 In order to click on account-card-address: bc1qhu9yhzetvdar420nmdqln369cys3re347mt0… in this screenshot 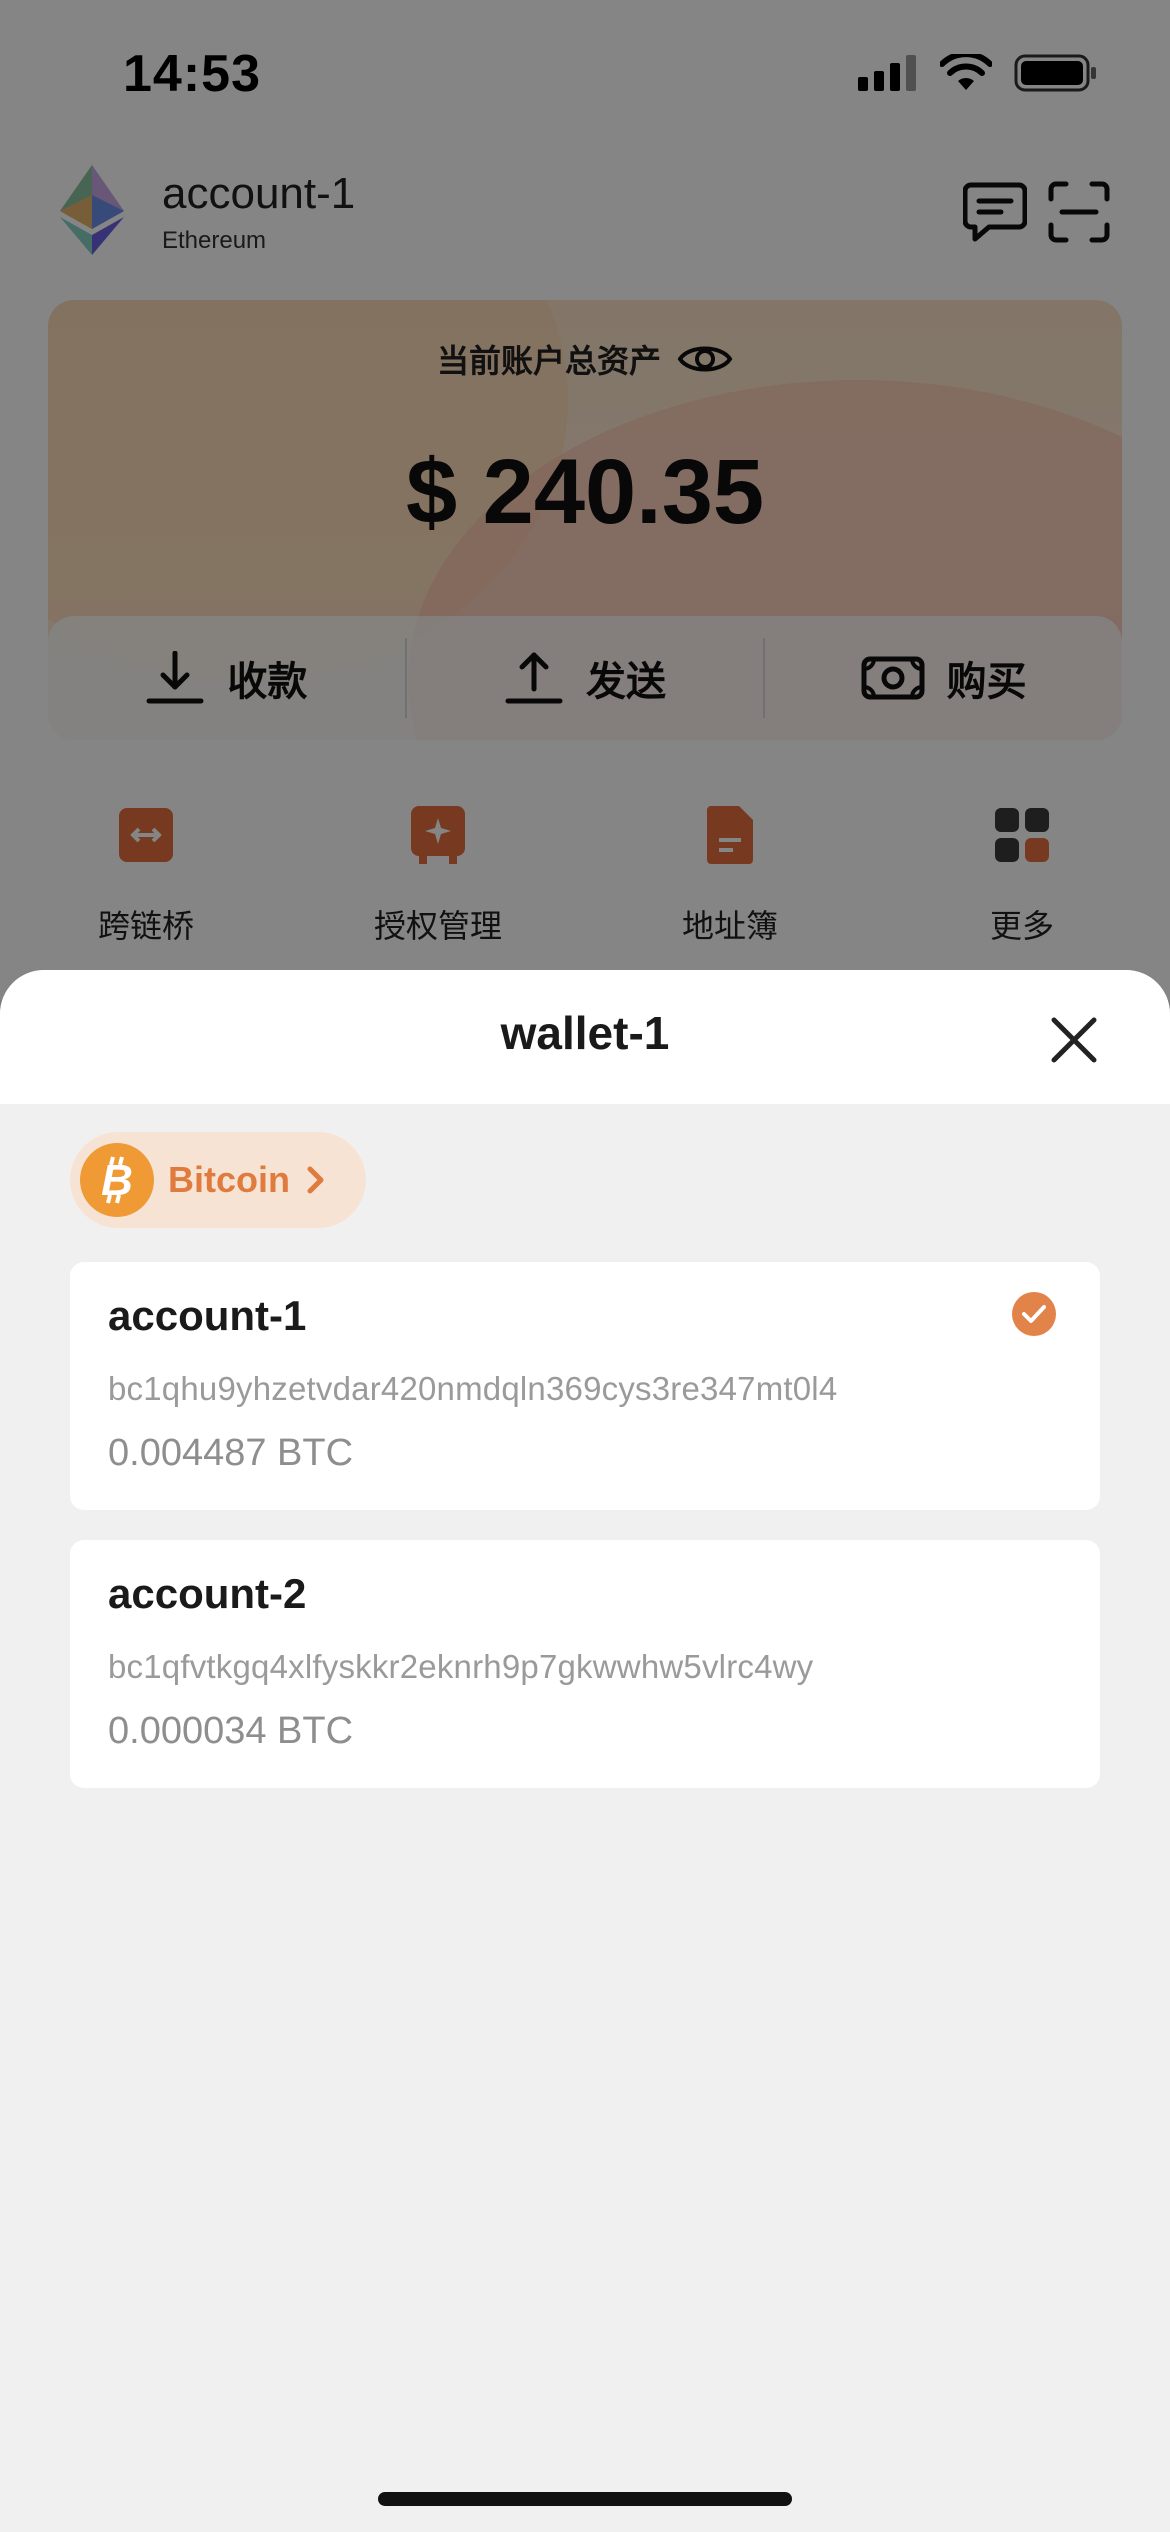, I will do `click(473, 1388)`.